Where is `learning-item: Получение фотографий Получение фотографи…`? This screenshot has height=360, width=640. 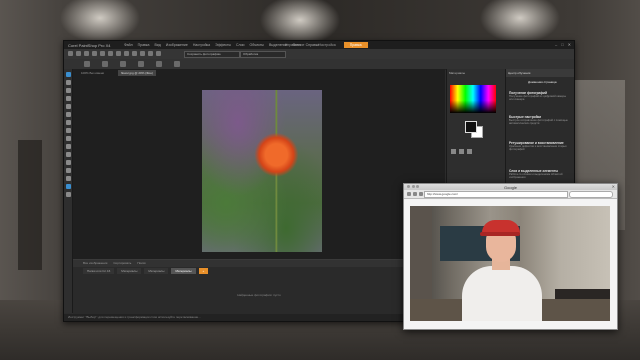 learning-item: Получение фотографий Получение фотографи… is located at coordinates (540, 96).